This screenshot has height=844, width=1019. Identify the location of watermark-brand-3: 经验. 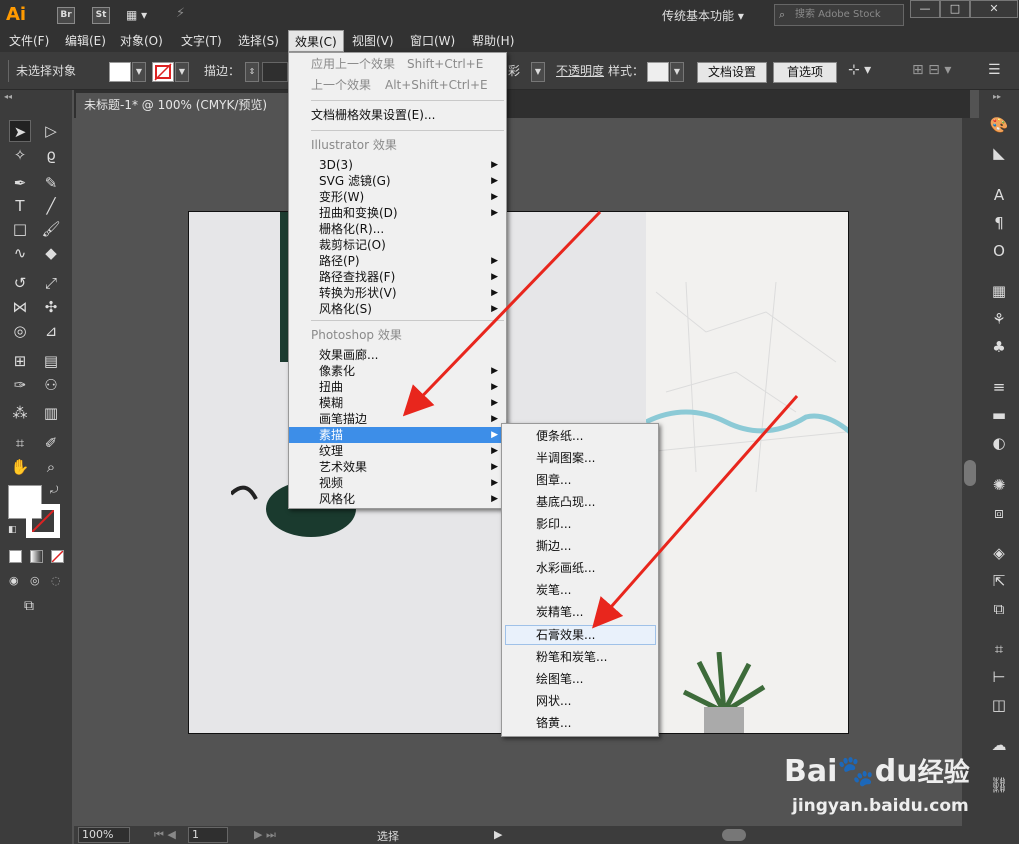
(943, 773).